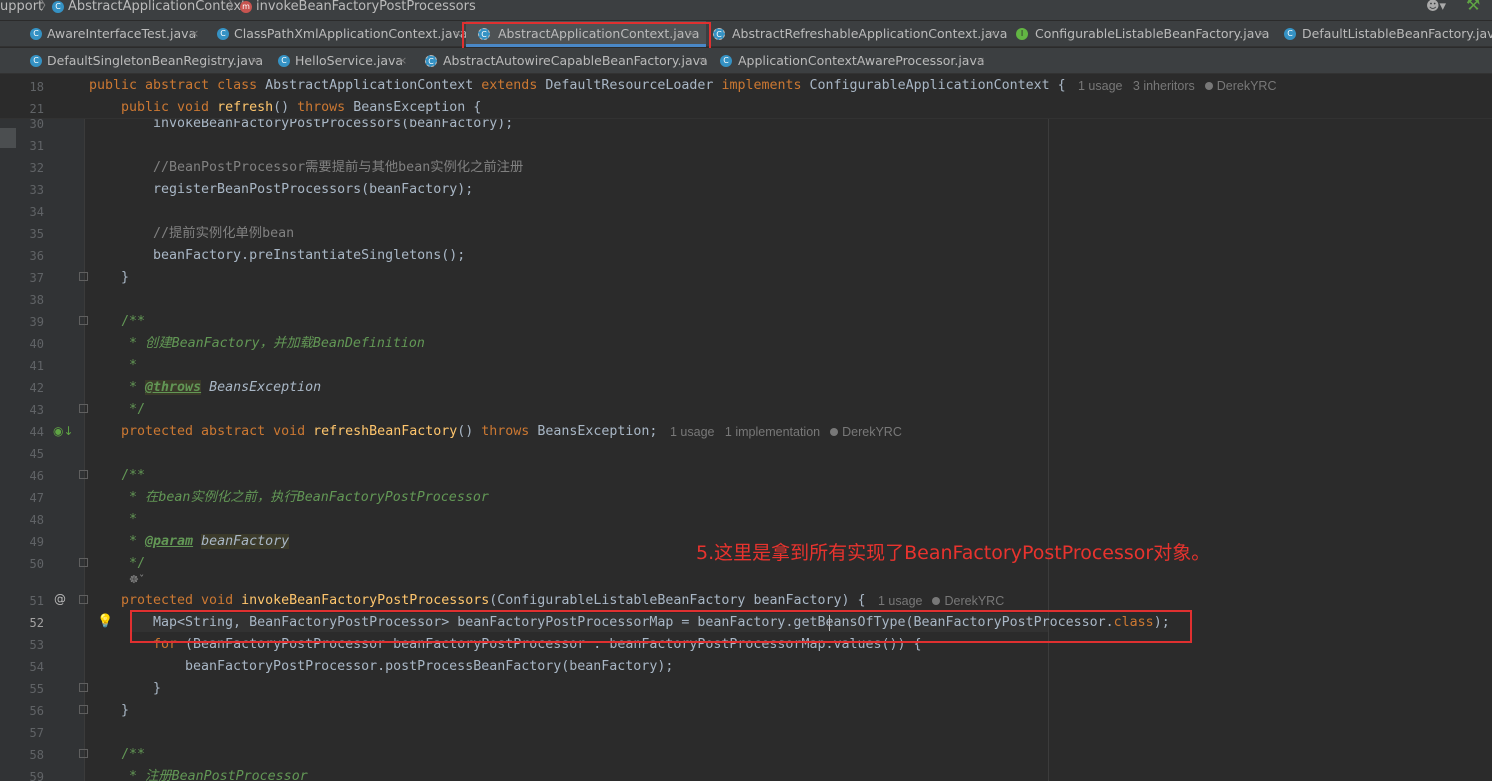 The width and height of the screenshot is (1492, 781). I want to click on tab-aware-interface-test: C AwareInterfaceTest.java ×, so click(116, 34).